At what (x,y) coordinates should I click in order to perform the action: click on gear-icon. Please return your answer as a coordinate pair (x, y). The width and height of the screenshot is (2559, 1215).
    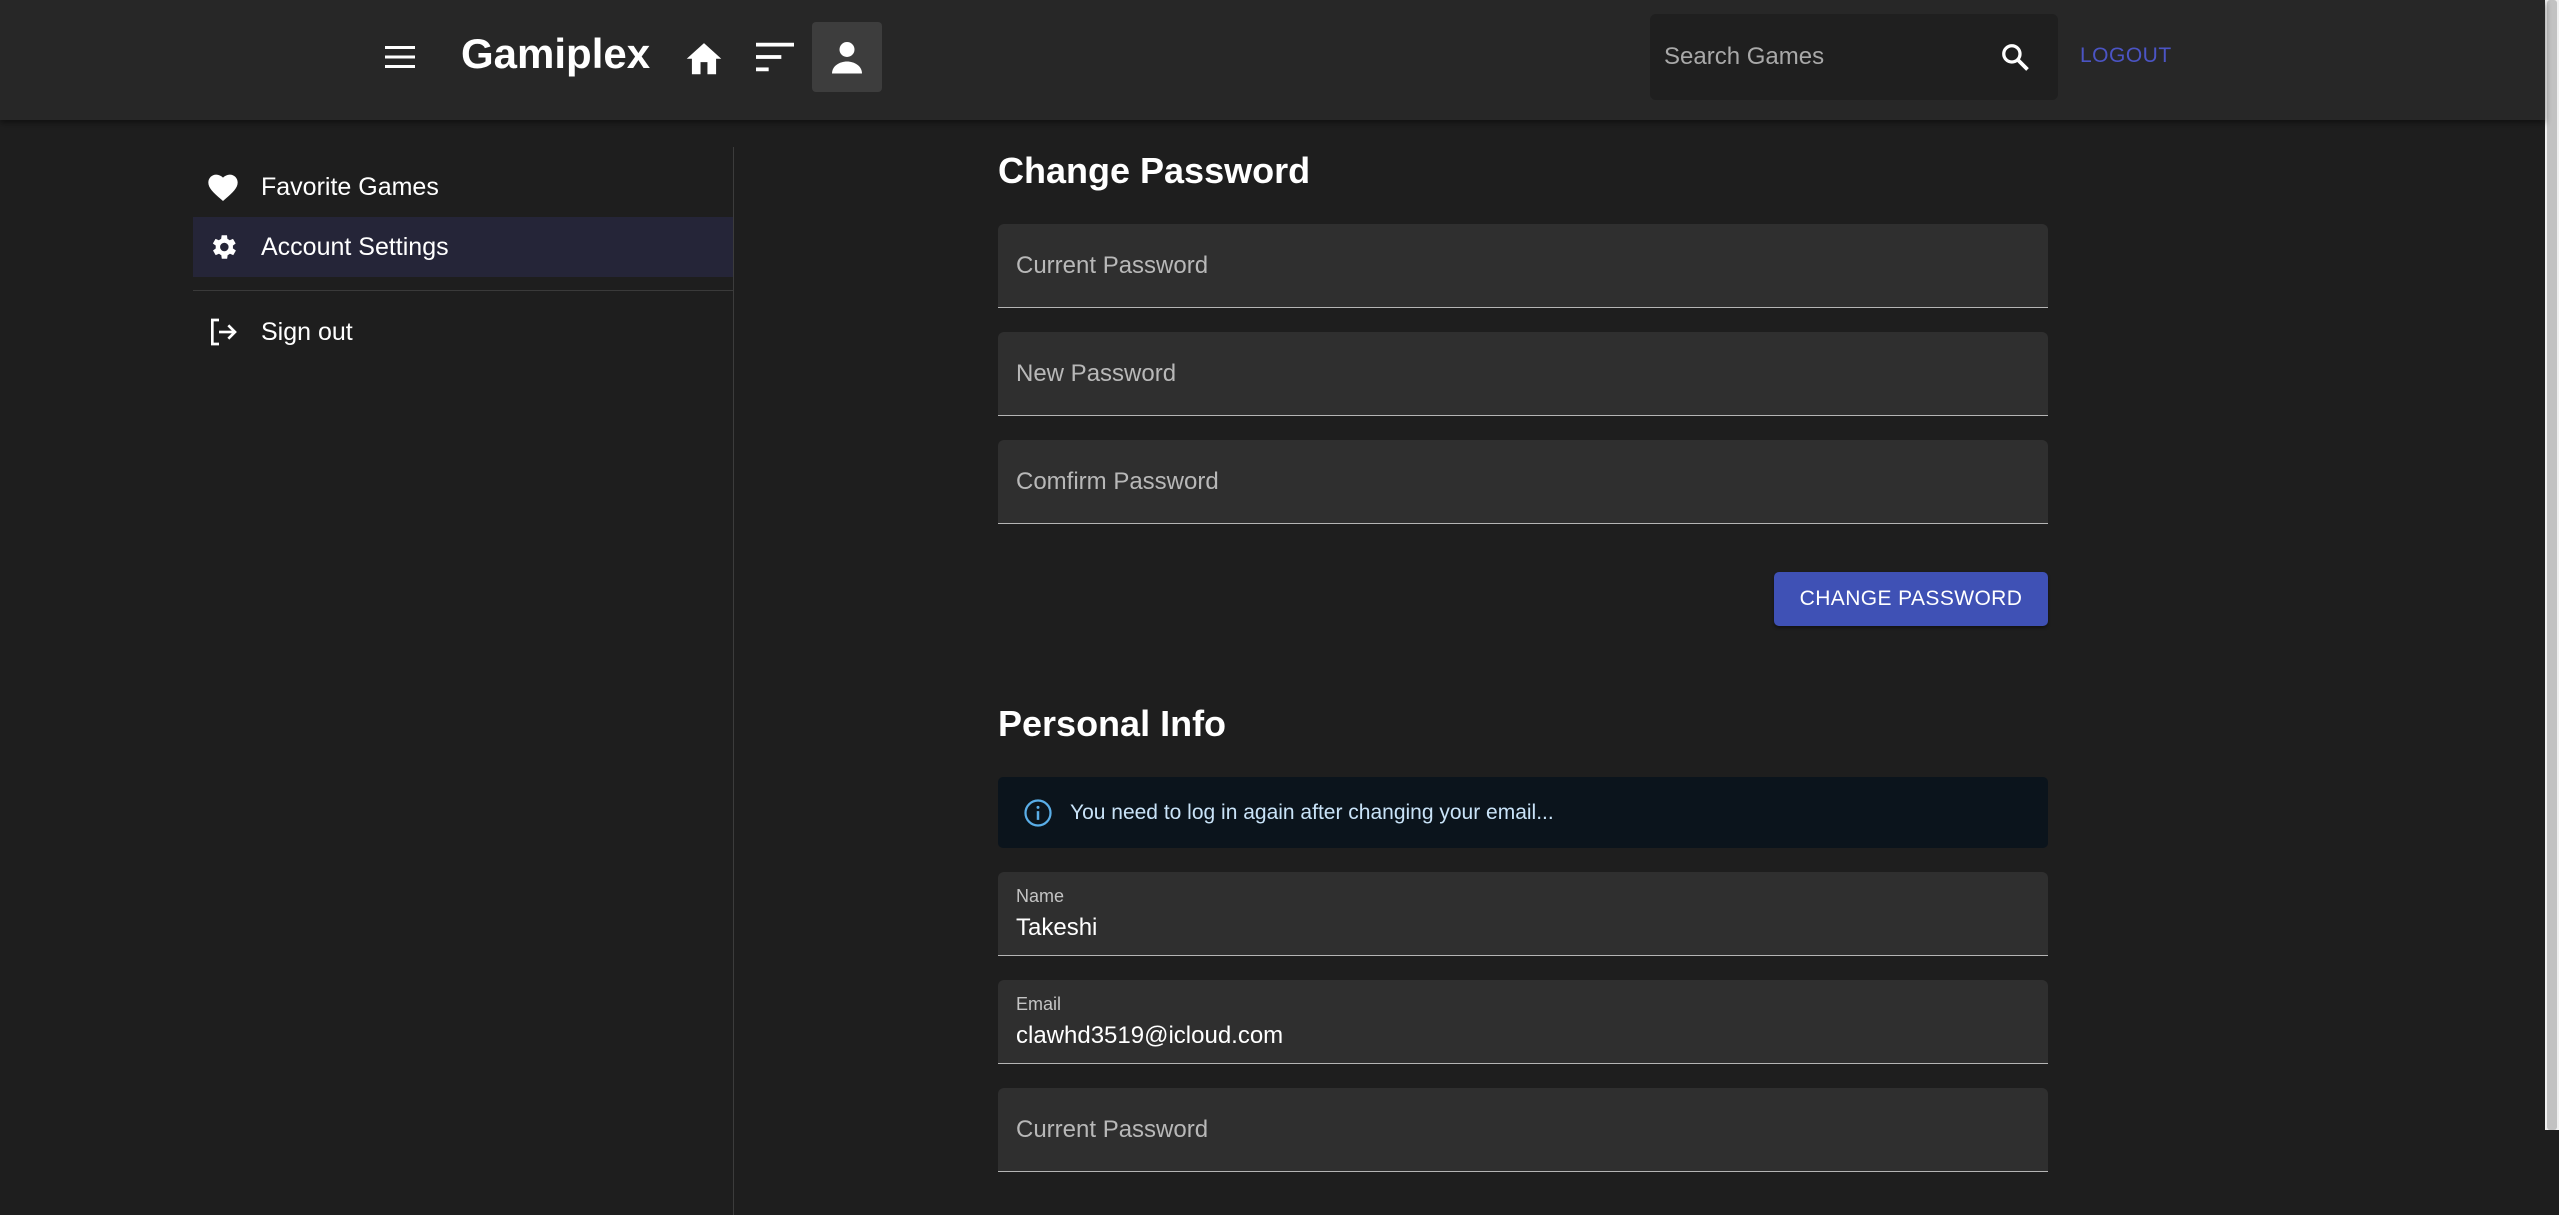
    Looking at the image, I should click on (223, 247).